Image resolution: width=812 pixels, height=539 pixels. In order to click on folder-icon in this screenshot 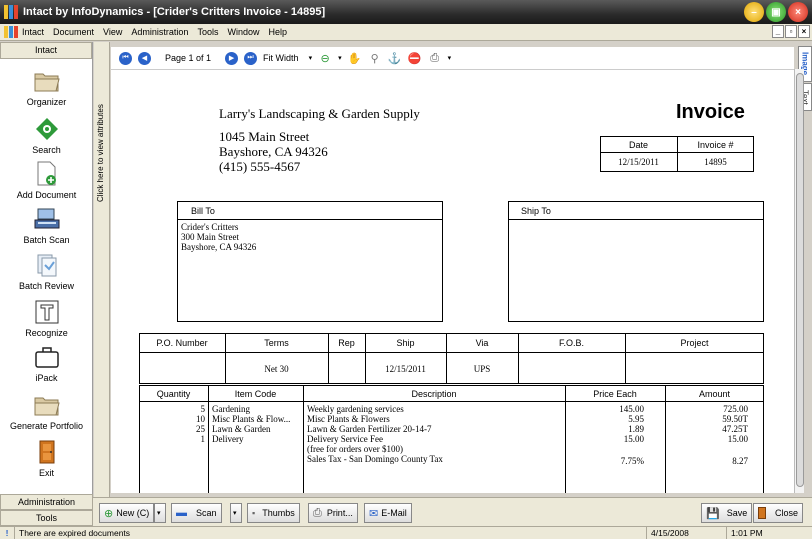, I will do `click(47, 81)`.